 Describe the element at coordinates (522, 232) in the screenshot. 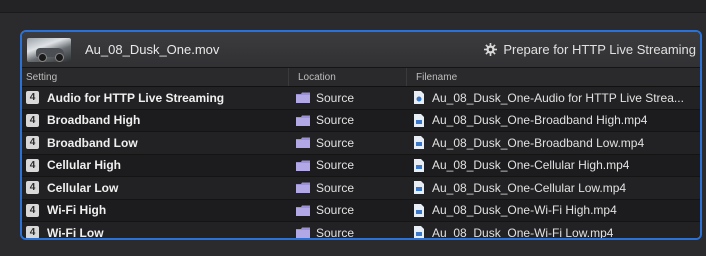

I see `filename-value: Au_08_Dusk_One-Wi-Fi Low.mp4` at that location.